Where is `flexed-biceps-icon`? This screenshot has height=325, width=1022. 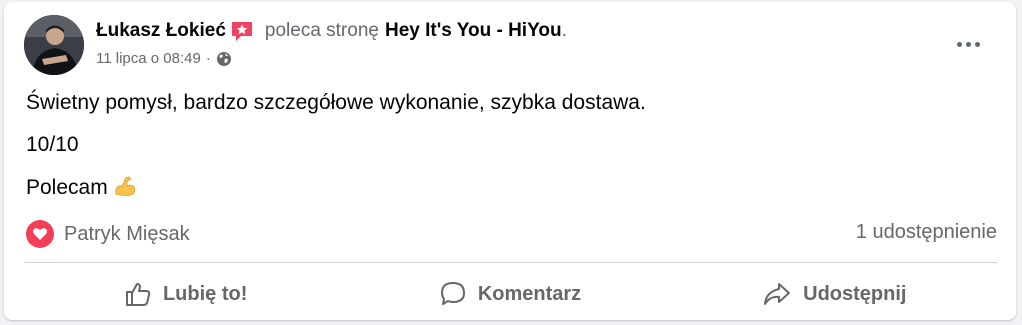 flexed-biceps-icon is located at coordinates (125, 186).